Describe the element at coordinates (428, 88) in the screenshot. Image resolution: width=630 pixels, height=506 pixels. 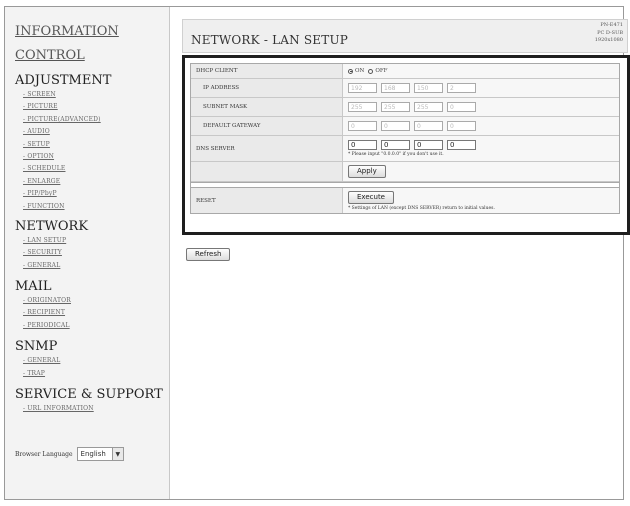
I see `ip-octet-3: 150` at that location.